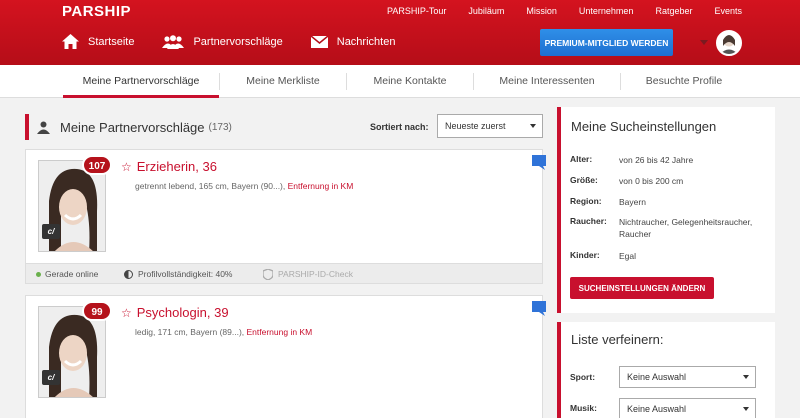 The image size is (800, 418). I want to click on music-filter-select: Keine Auswahl, so click(687, 408).